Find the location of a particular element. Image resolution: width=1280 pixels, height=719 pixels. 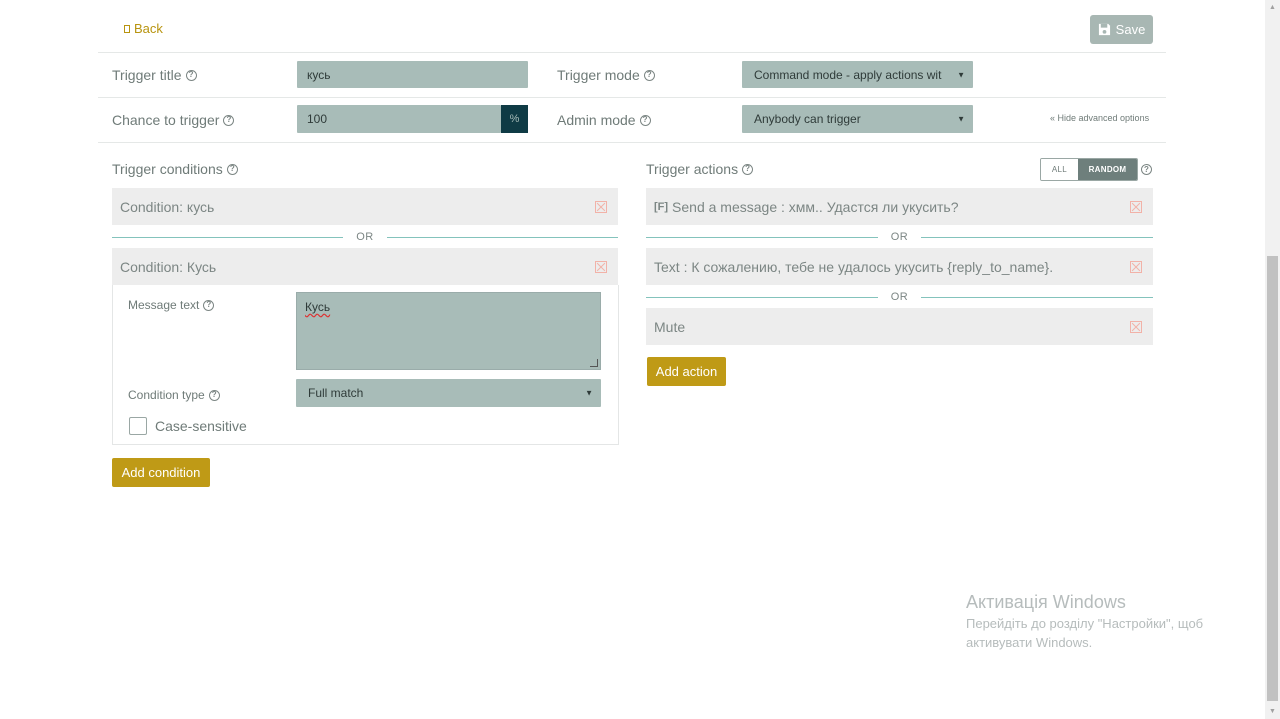

resize-handle-icon is located at coordinates (594, 363).